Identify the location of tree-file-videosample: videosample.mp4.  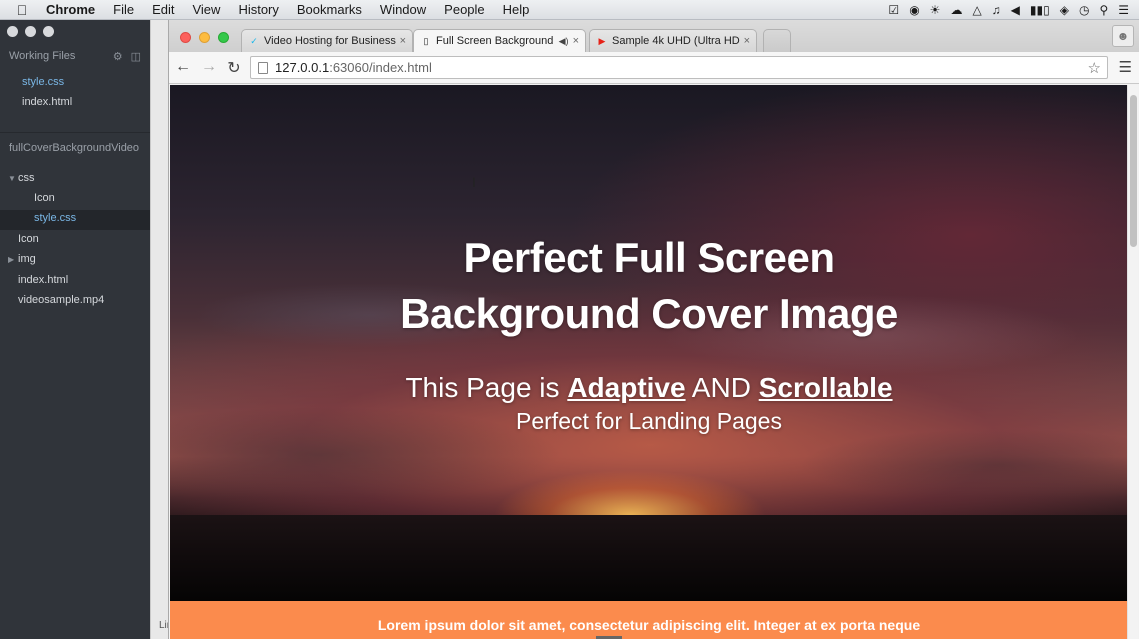
(61, 300).